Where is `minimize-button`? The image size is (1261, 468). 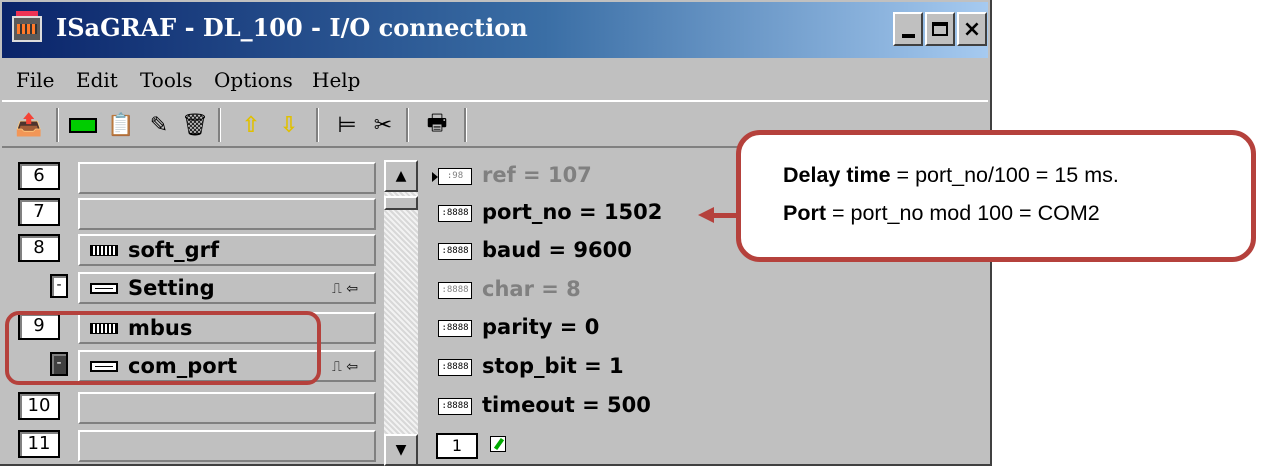
minimize-button is located at coordinates (908, 29).